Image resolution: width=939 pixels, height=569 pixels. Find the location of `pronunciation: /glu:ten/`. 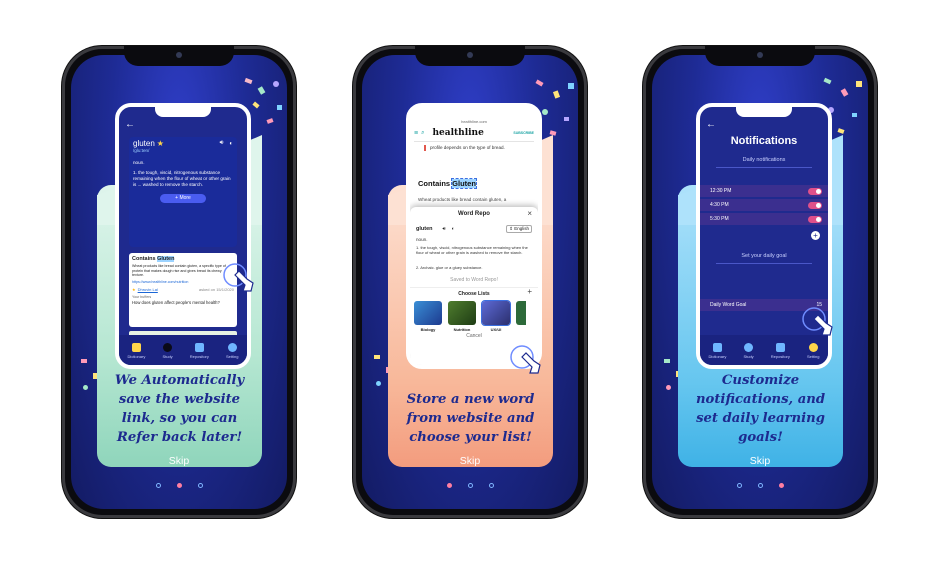

pronunciation: /glu:ten/ is located at coordinates (141, 150).